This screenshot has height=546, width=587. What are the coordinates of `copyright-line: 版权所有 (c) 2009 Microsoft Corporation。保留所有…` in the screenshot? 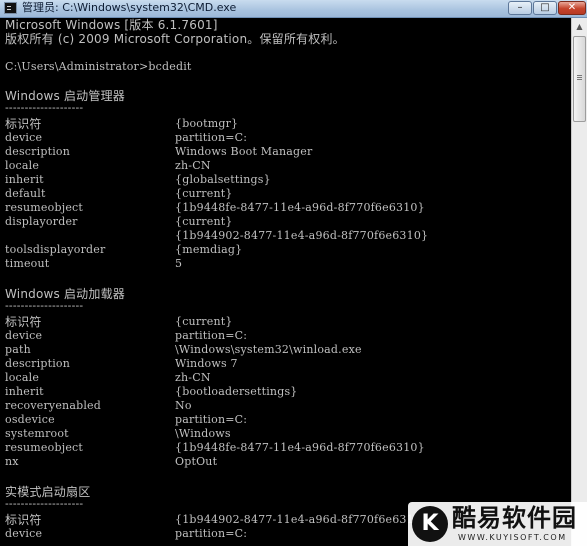 It's located at (175, 39).